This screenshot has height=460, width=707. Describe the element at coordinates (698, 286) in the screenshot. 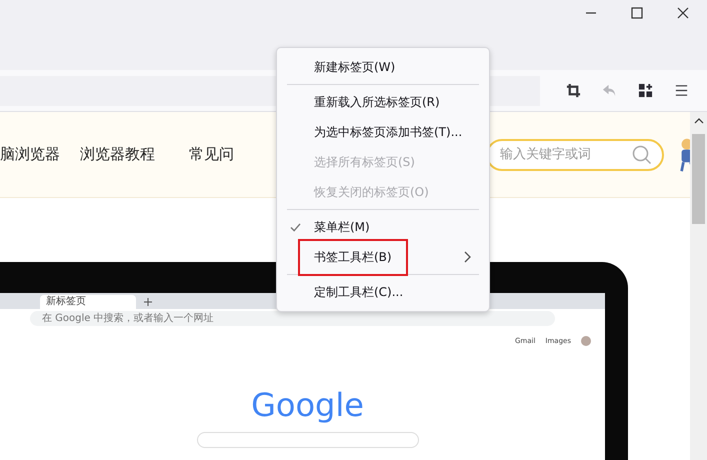

I see `scrollbar` at that location.